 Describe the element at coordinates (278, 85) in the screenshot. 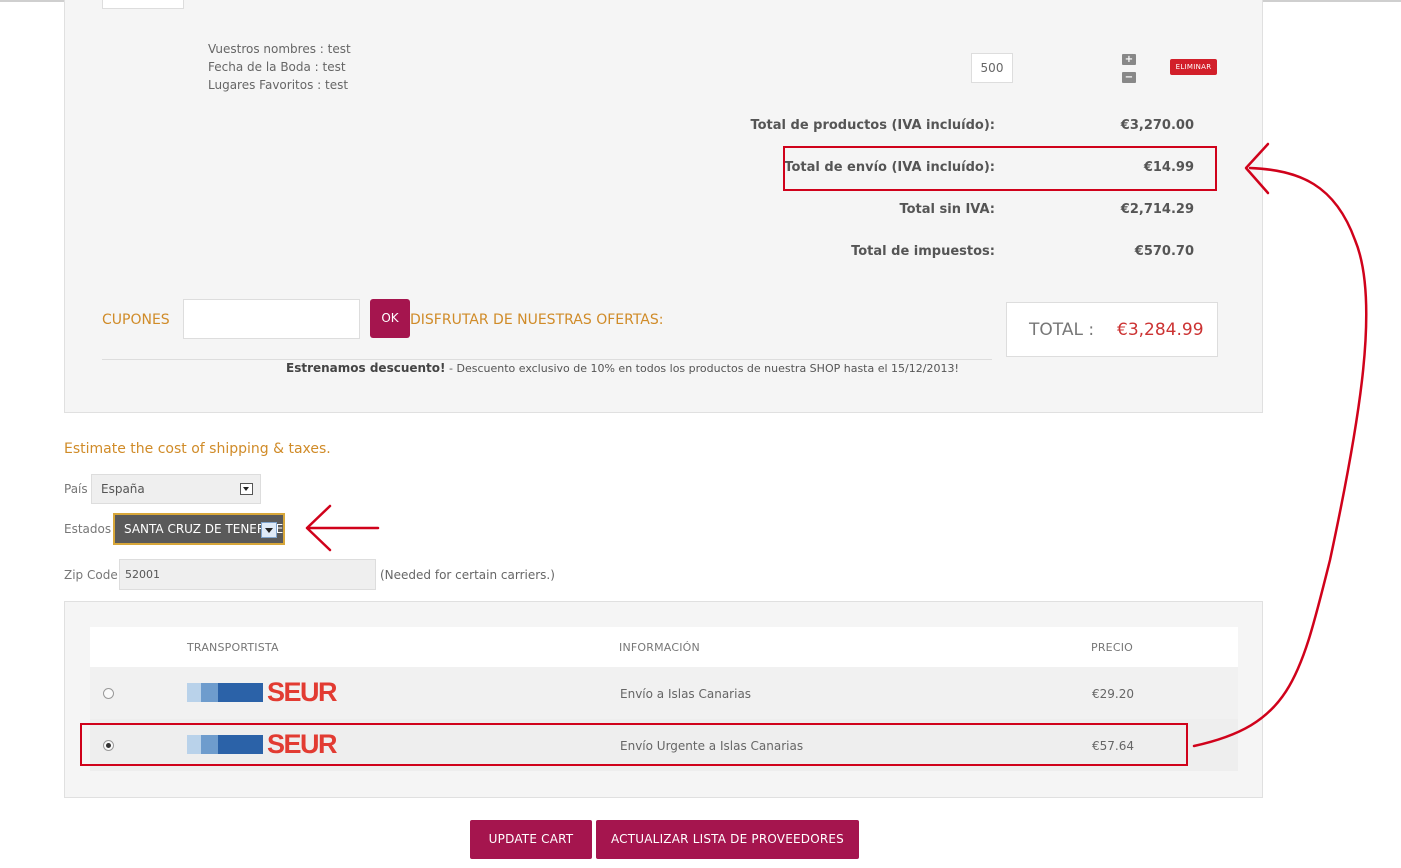

I see `attribute-places: Lugares Favoritos : test` at that location.